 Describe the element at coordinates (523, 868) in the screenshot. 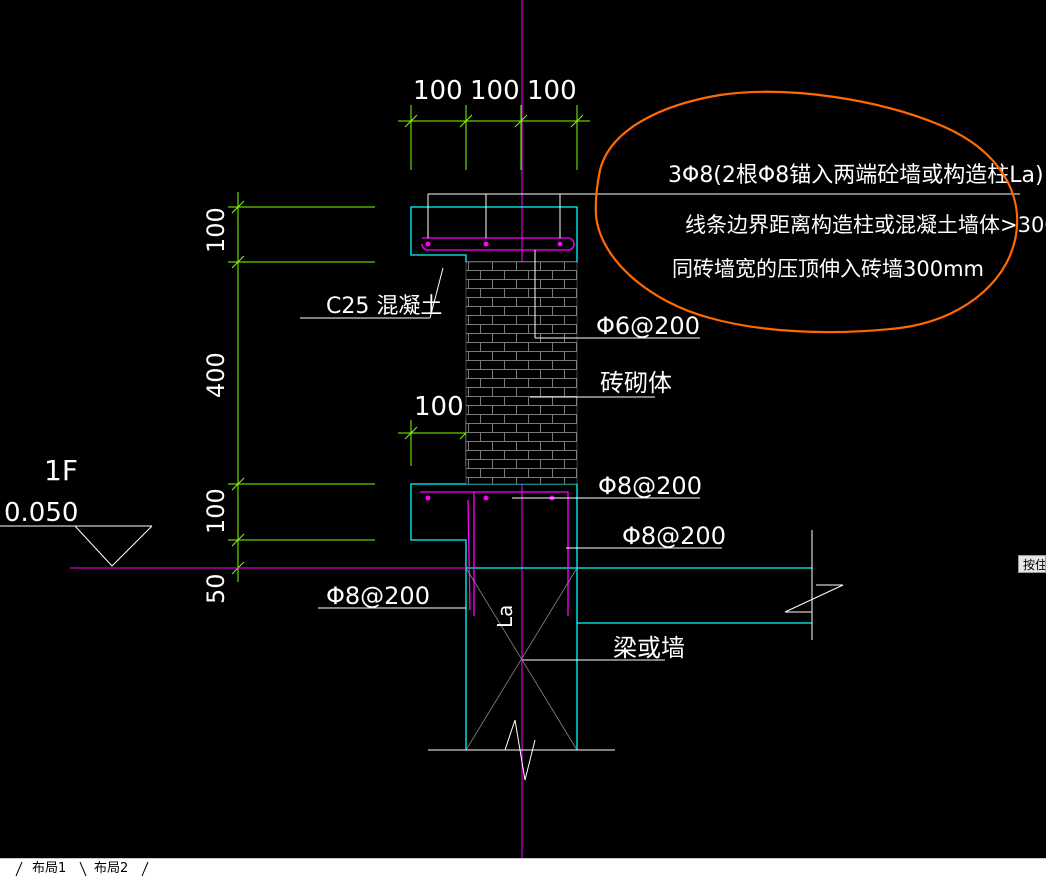

I see `layout-tab-bar: 布局1 布局2` at that location.